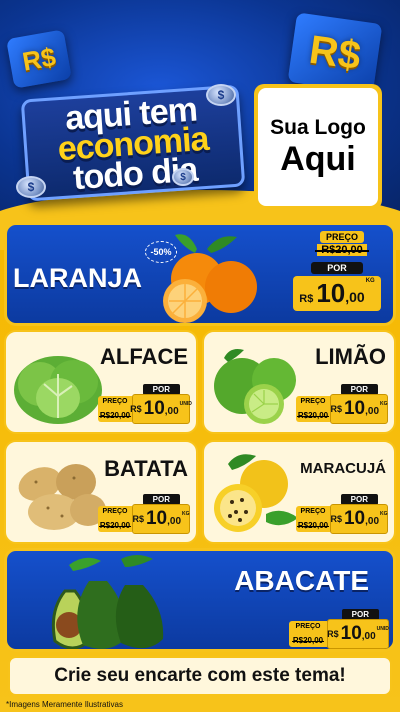  What do you see at coordinates (299, 492) in the screenshot?
I see `product-card-maracuja: MARACUJÁ POR PREÇO R$20,00 R$ 10 ,00 KG` at bounding box center [299, 492].